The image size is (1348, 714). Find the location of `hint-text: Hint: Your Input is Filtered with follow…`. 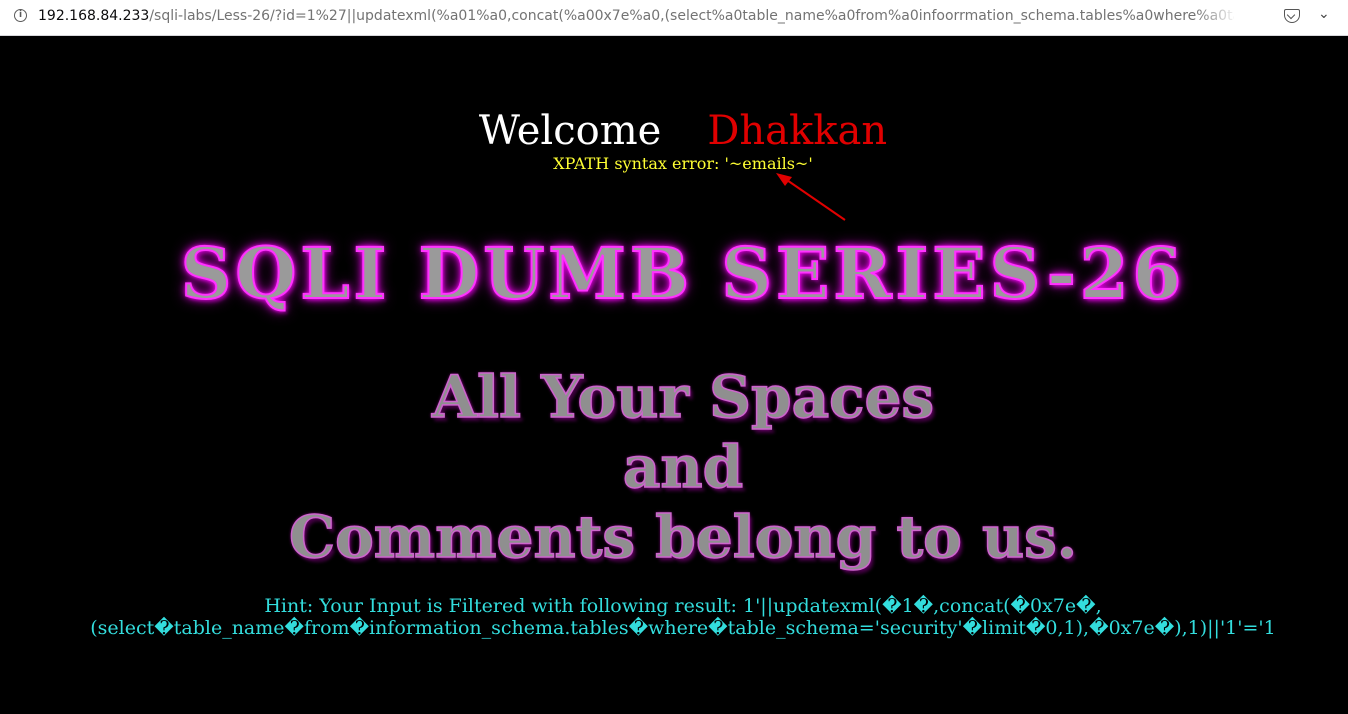

hint-text: Hint: Your Input is Filtered with follow… is located at coordinates (674, 617).